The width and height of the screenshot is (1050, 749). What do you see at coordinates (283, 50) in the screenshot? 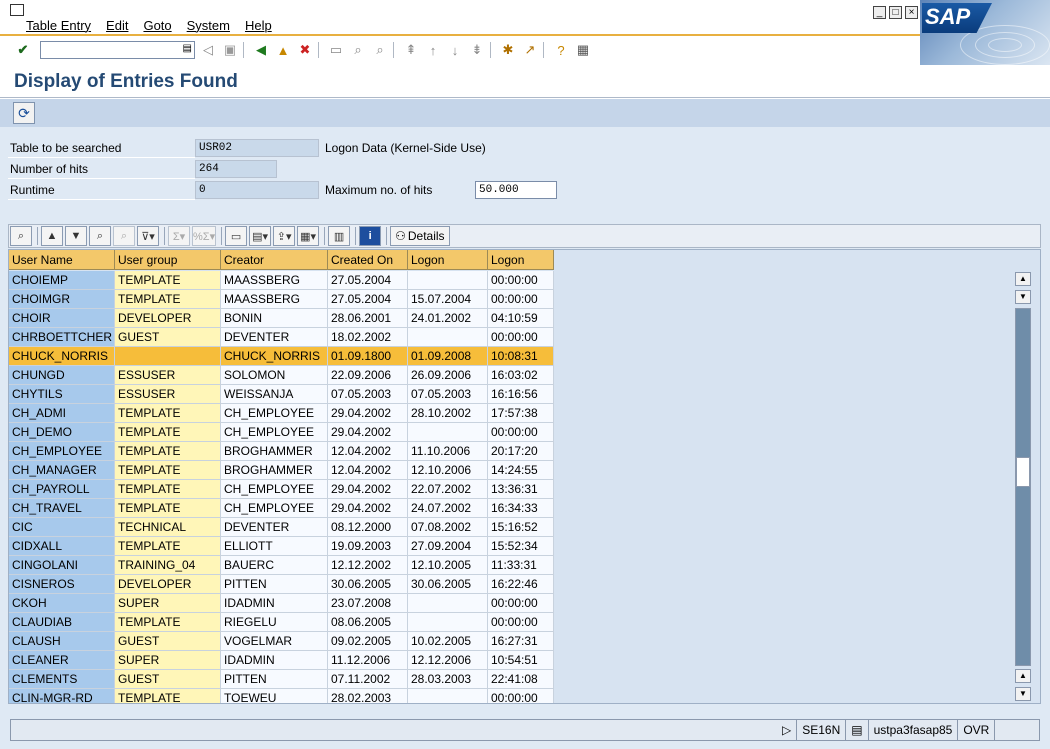
I see `exit-icon: ▲` at bounding box center [283, 50].